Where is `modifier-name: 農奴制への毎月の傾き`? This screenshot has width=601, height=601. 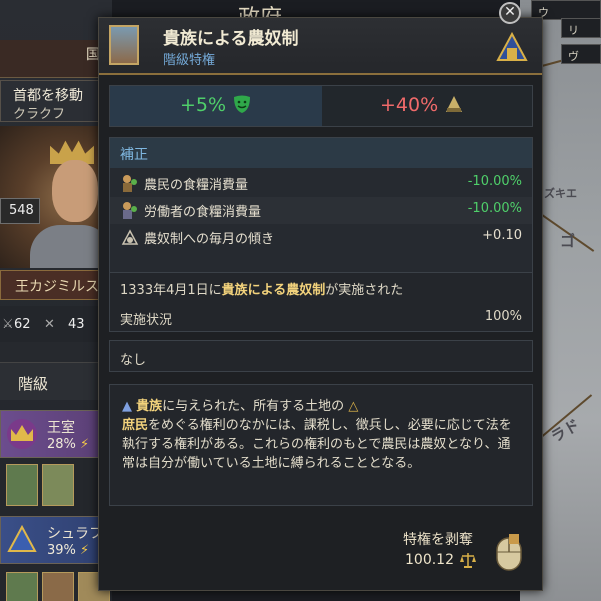 modifier-name: 農奴制への毎月の傾き is located at coordinates (209, 239).